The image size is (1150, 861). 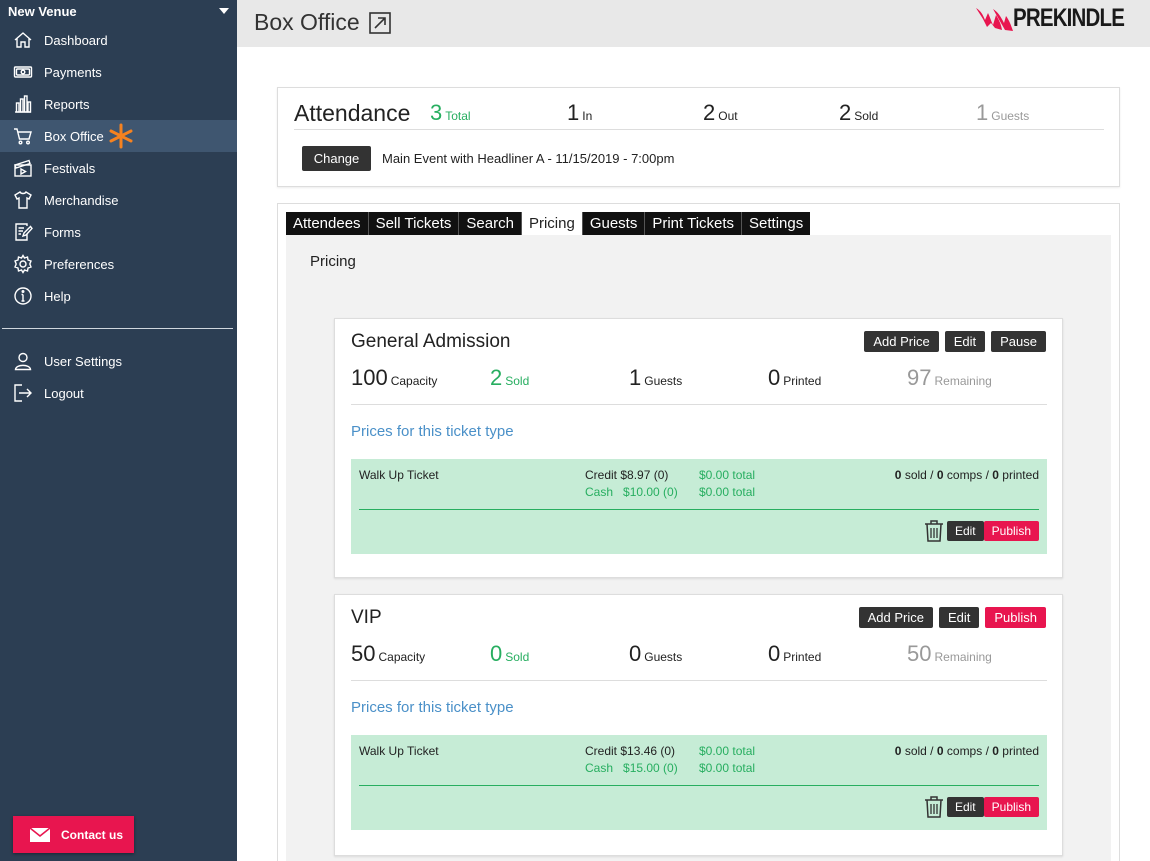 I want to click on tab-settings: Settings, so click(x=776, y=223).